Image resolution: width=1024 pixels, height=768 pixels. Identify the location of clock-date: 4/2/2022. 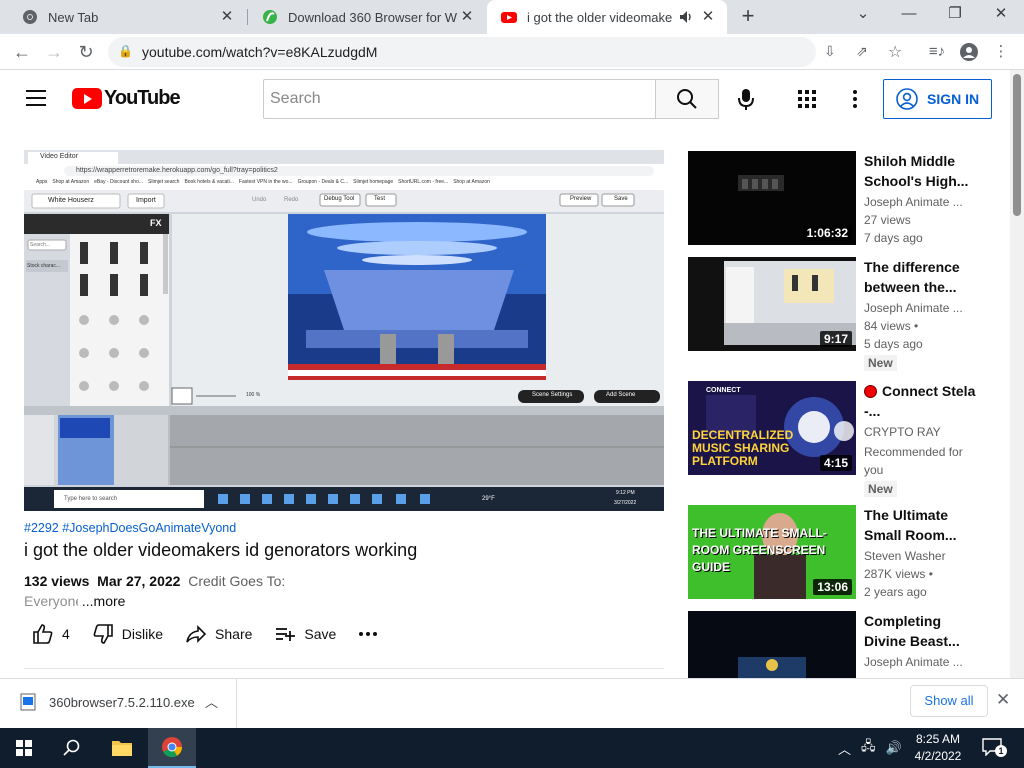
(938, 756).